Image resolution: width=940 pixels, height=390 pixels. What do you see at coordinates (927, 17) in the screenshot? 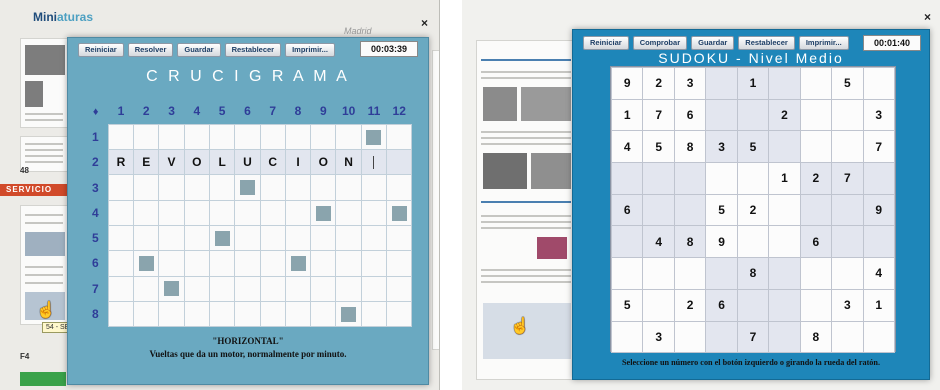
I see `close-icon: ×` at bounding box center [927, 17].